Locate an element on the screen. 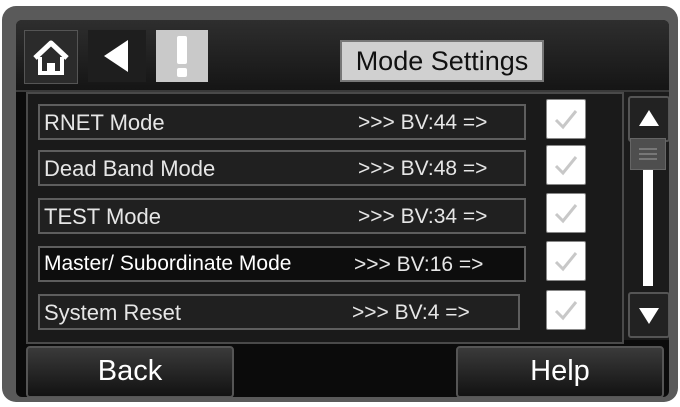 Image resolution: width=680 pixels, height=407 pixels. back-arrow-button is located at coordinates (117, 56).